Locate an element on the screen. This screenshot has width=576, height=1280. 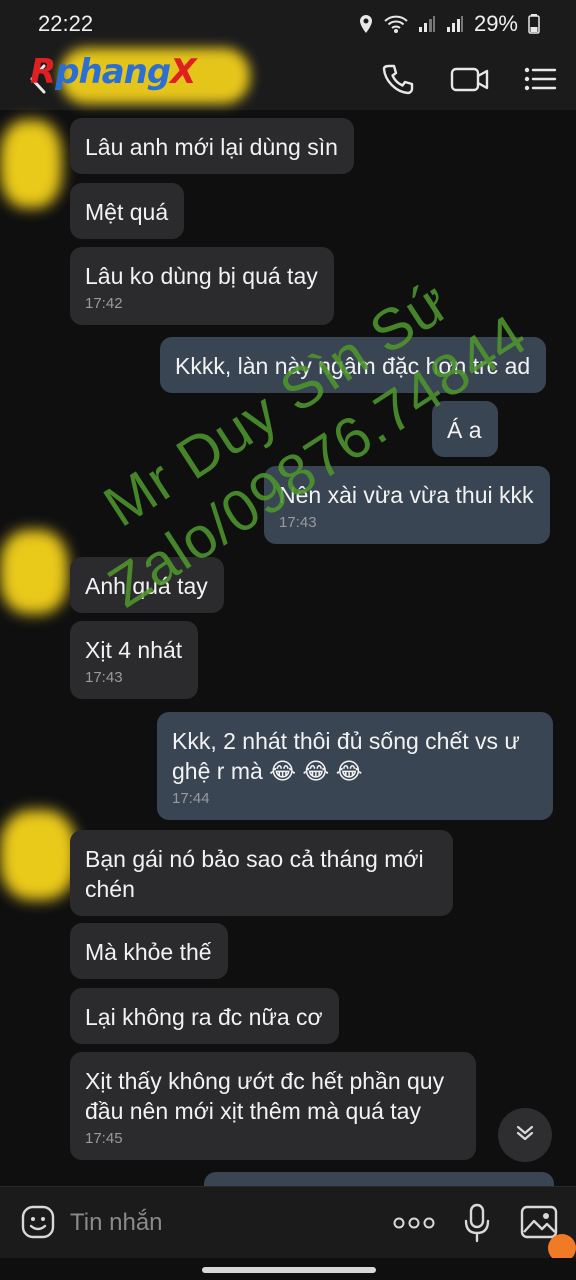
microphone-icon is located at coordinates (477, 1223).